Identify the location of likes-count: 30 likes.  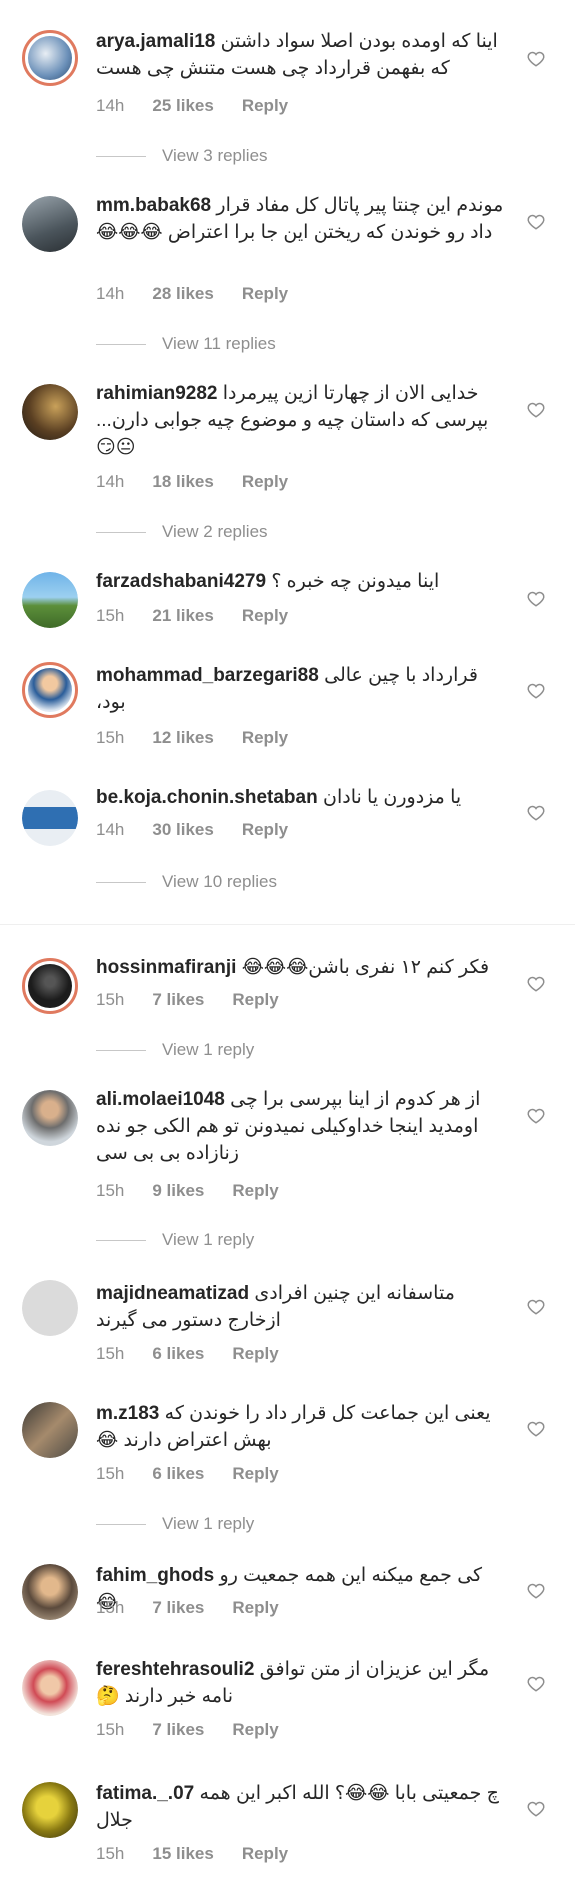
(182, 829).